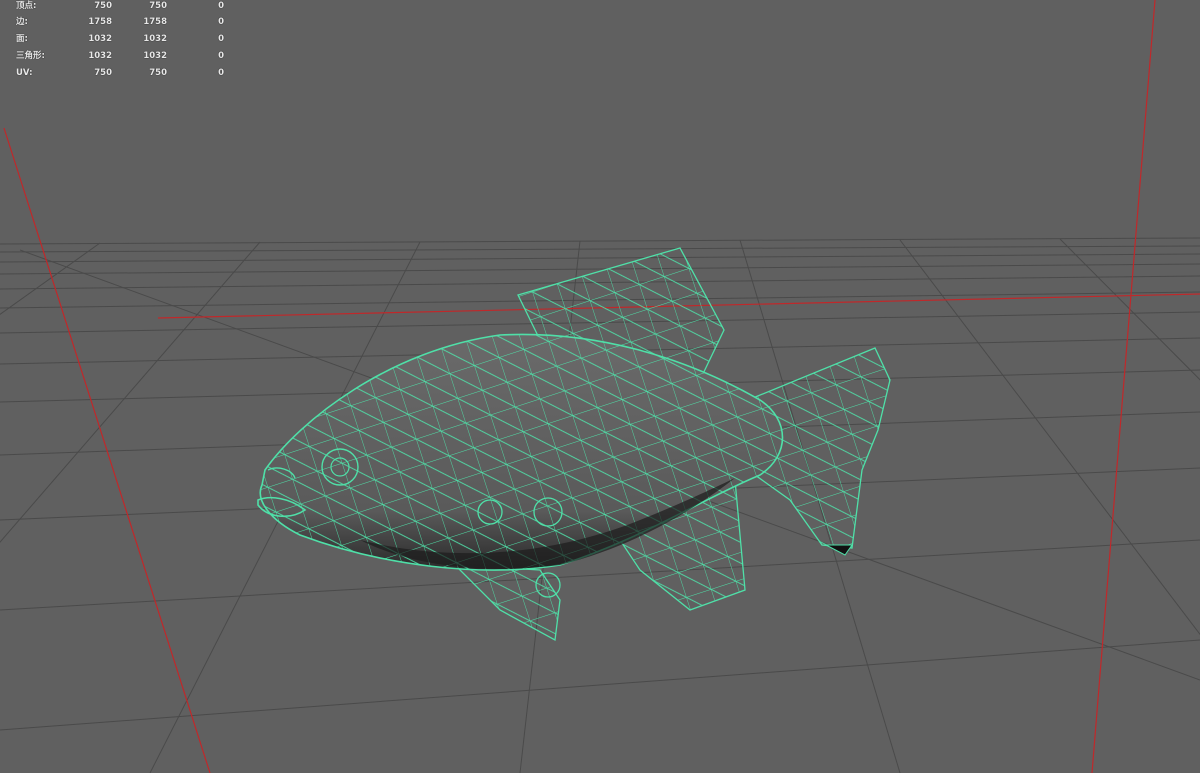 The width and height of the screenshot is (1200, 773). Describe the element at coordinates (26, 6) in the screenshot. I see `hud-label: 顶点:` at that location.